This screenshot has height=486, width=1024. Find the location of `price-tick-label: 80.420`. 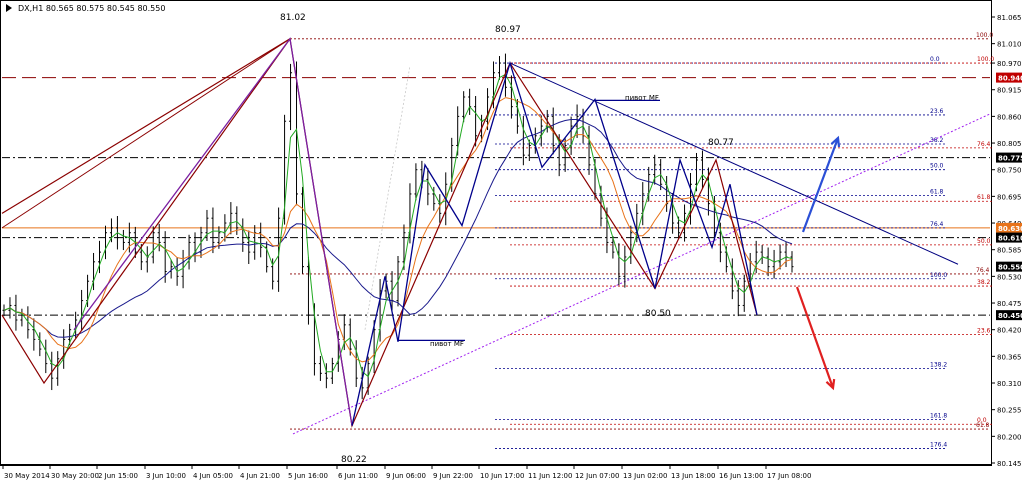

price-tick-label: 80.420 is located at coordinates (1009, 331).